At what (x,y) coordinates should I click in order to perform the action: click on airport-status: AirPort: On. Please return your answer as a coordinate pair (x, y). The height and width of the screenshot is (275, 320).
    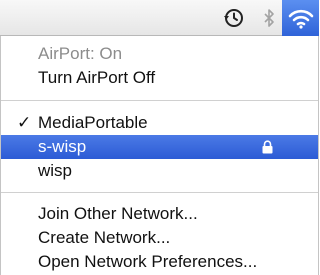
    Looking at the image, I should click on (80, 53).